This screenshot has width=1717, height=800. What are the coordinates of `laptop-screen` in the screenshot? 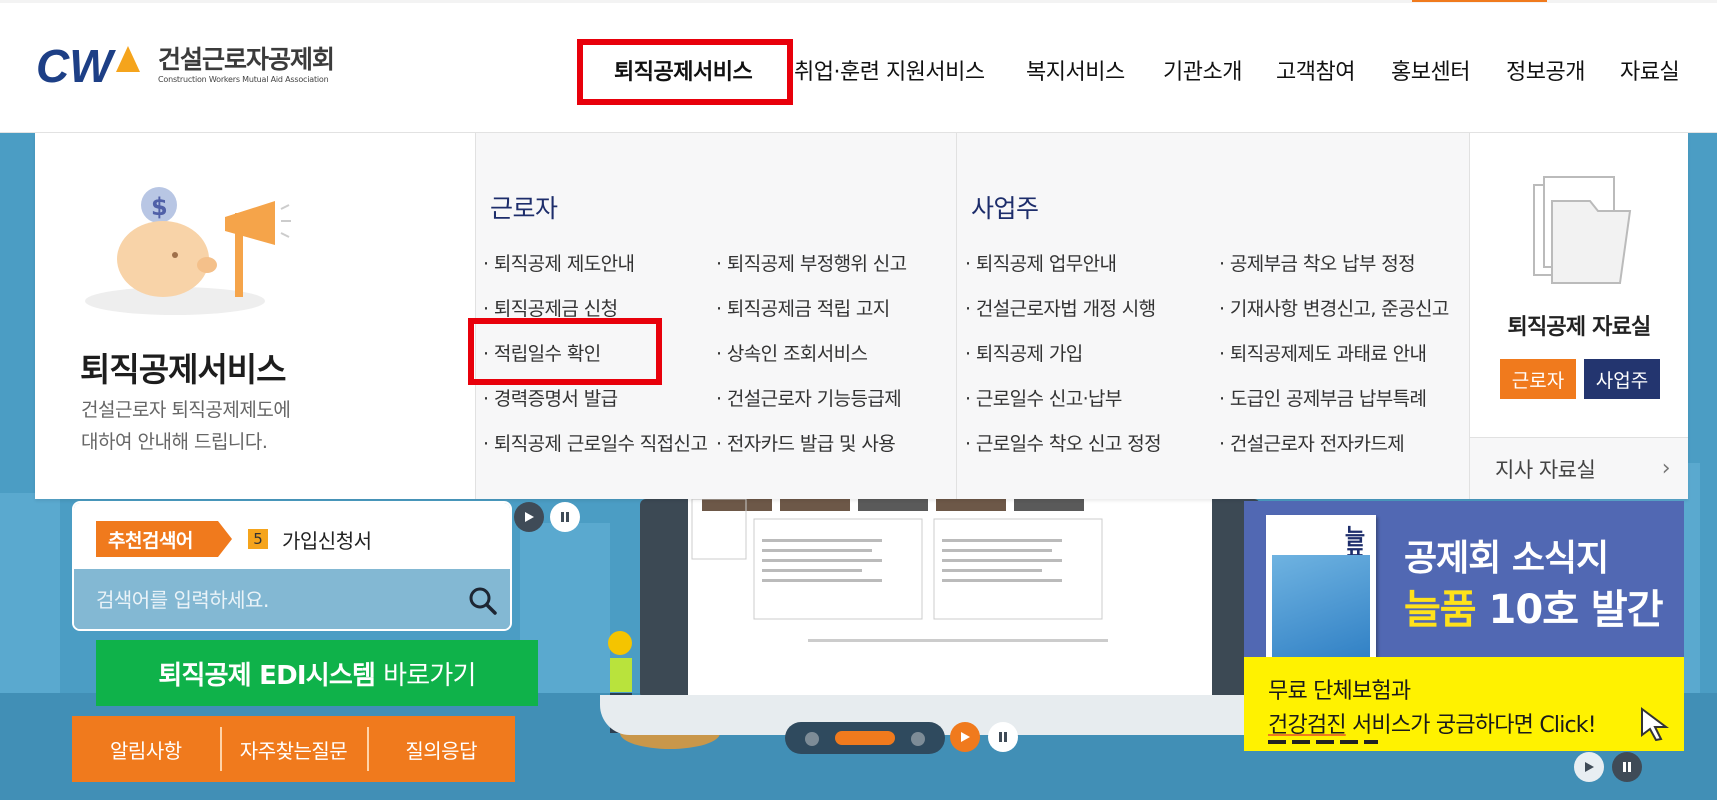 It's located at (950, 598).